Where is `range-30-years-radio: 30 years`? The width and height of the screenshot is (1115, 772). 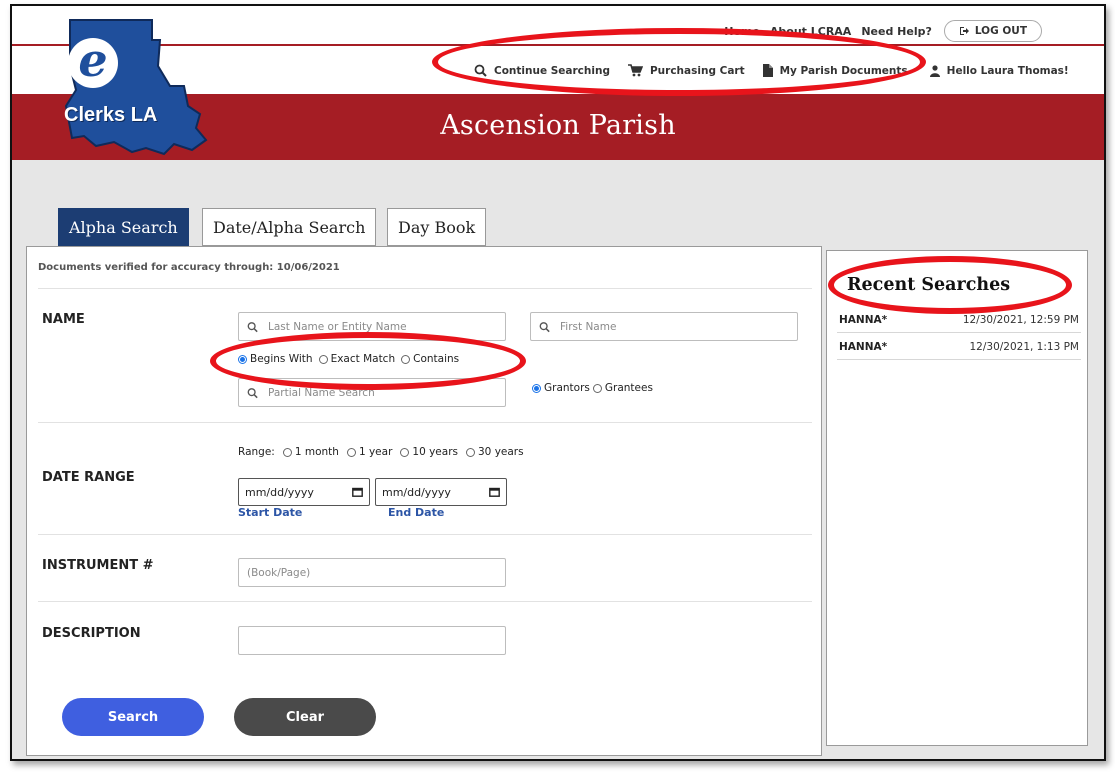 range-30-years-radio: 30 years is located at coordinates (495, 452).